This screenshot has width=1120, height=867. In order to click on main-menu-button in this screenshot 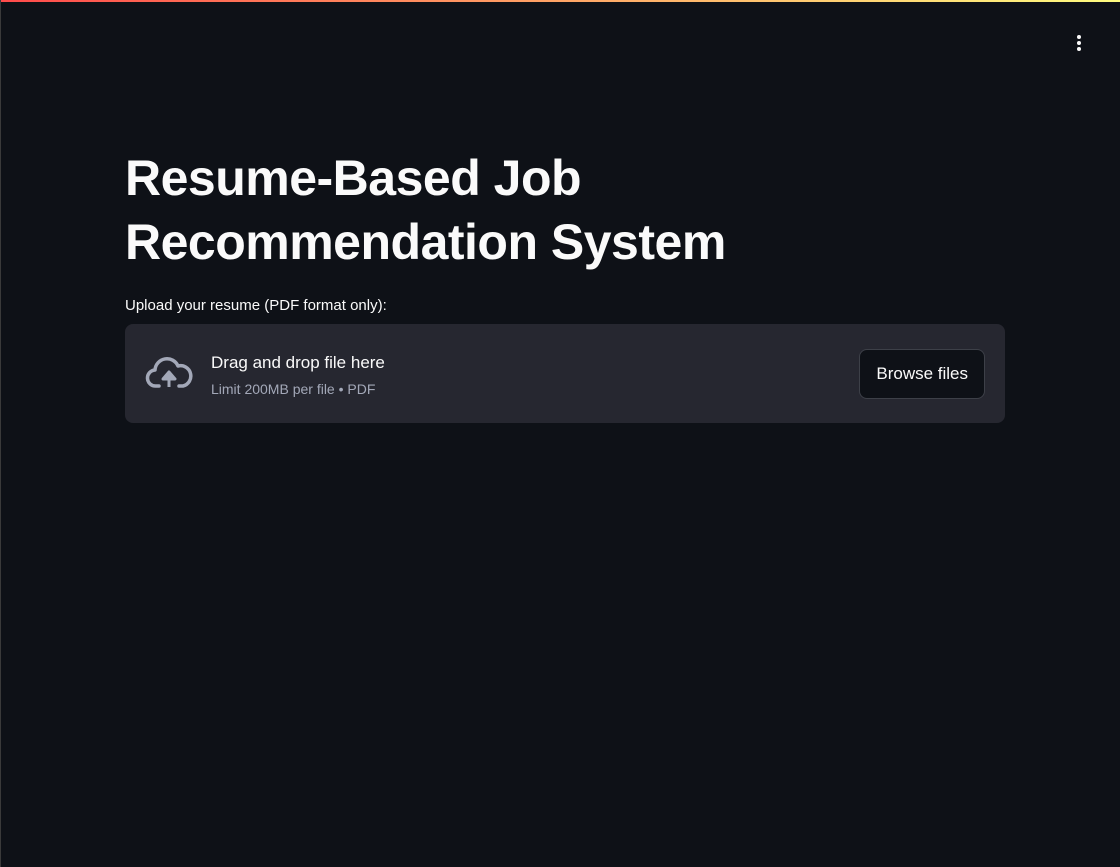, I will do `click(1079, 43)`.